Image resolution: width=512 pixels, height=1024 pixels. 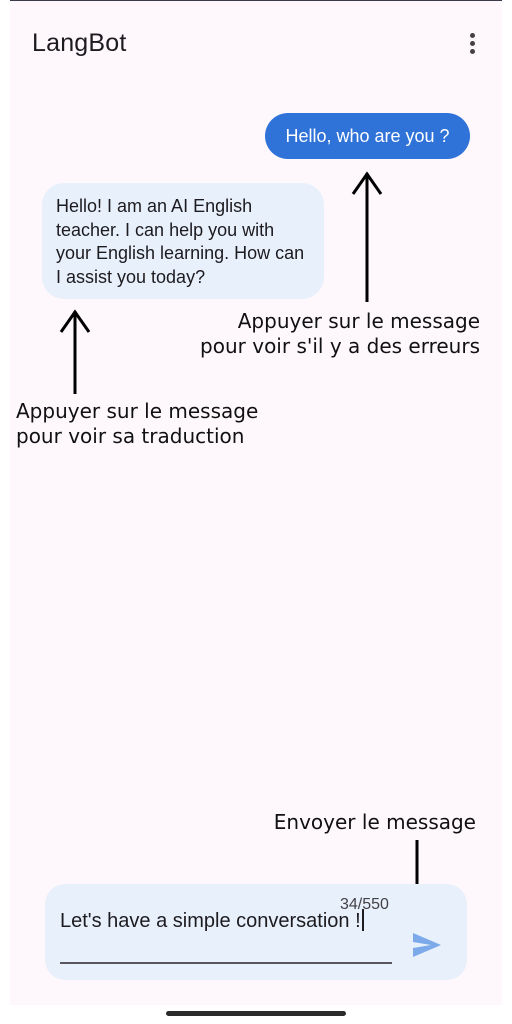 I want to click on text-cursor, so click(x=362, y=920).